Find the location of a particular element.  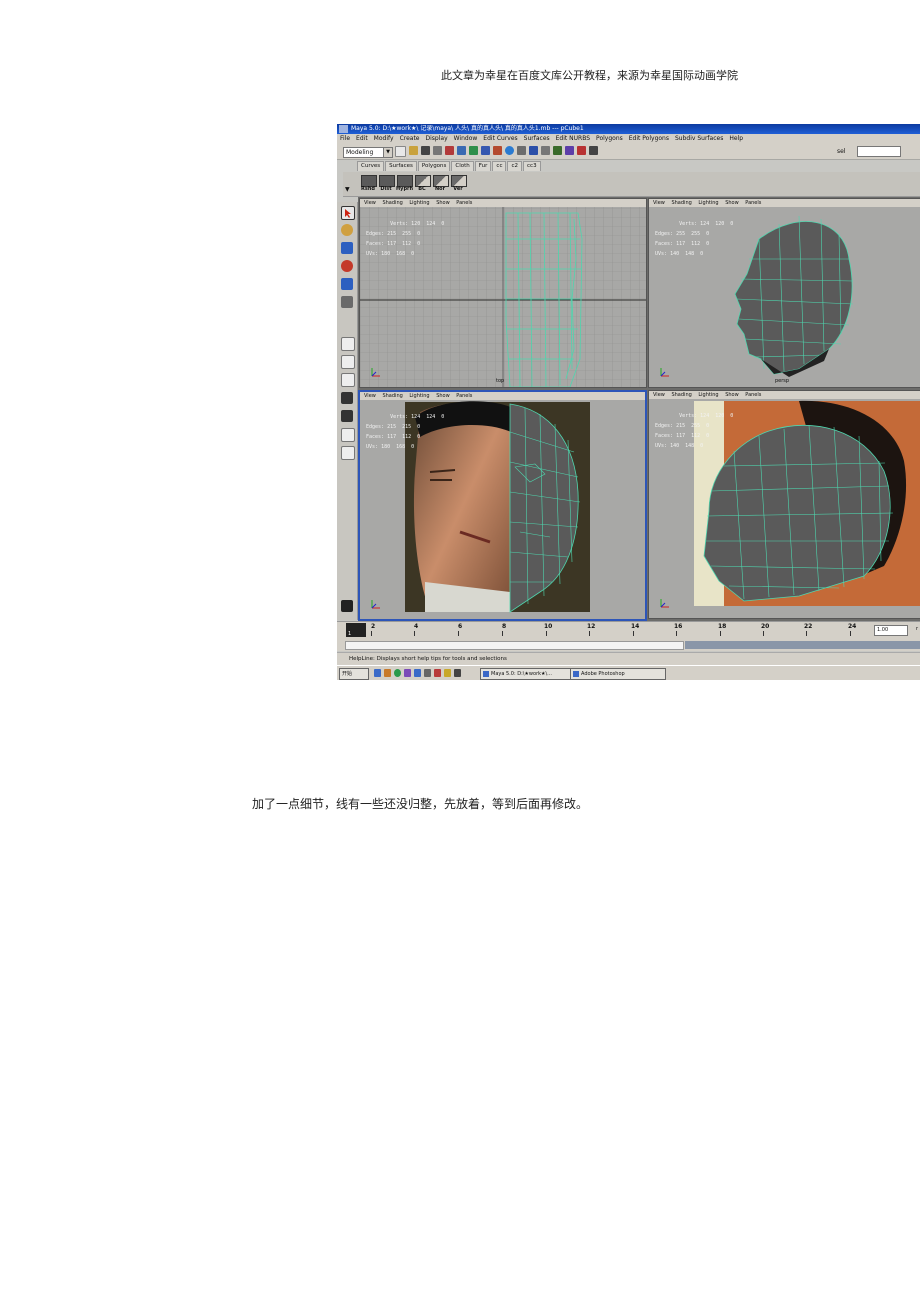

menu-help: Help is located at coordinates (736, 138).